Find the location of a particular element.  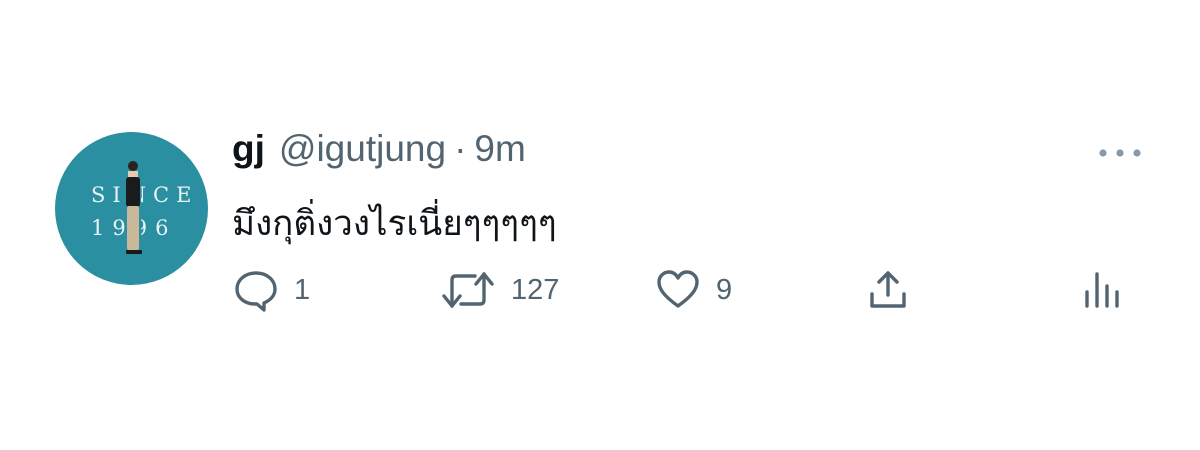

retweet-icon is located at coordinates (468, 290).